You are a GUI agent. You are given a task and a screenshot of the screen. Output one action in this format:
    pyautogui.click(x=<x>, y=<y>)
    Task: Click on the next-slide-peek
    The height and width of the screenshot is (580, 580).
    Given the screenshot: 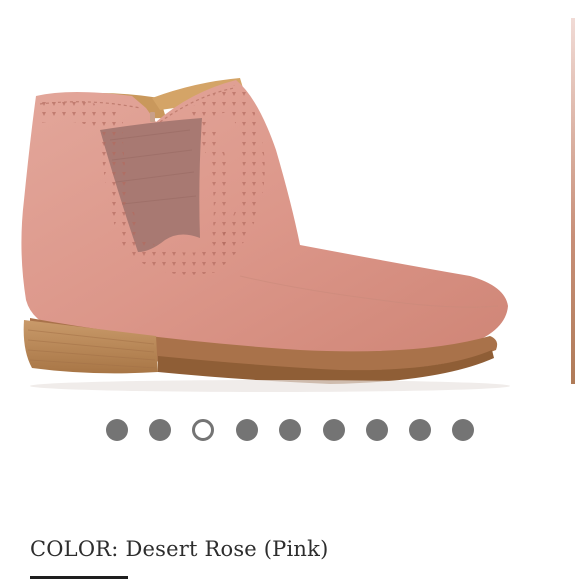 What is the action you would take?
    pyautogui.click(x=573, y=201)
    